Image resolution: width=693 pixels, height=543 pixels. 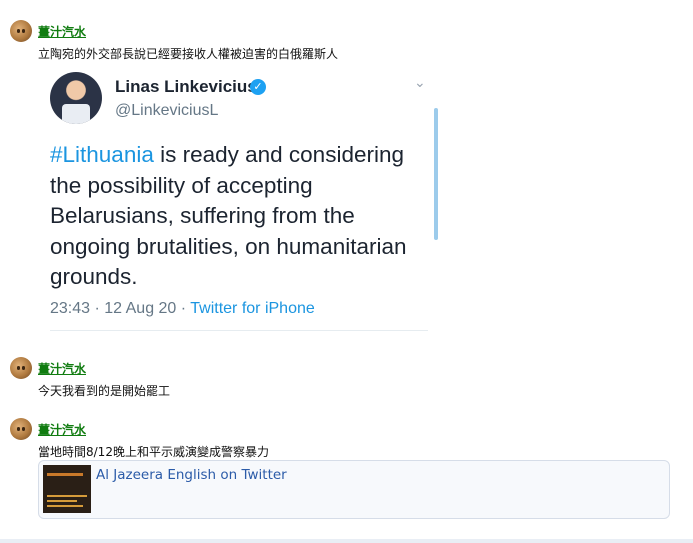 What do you see at coordinates (153, 452) in the screenshot?
I see `post-message: 當地時間8/12晚上和平示威演變成警察暴力` at bounding box center [153, 452].